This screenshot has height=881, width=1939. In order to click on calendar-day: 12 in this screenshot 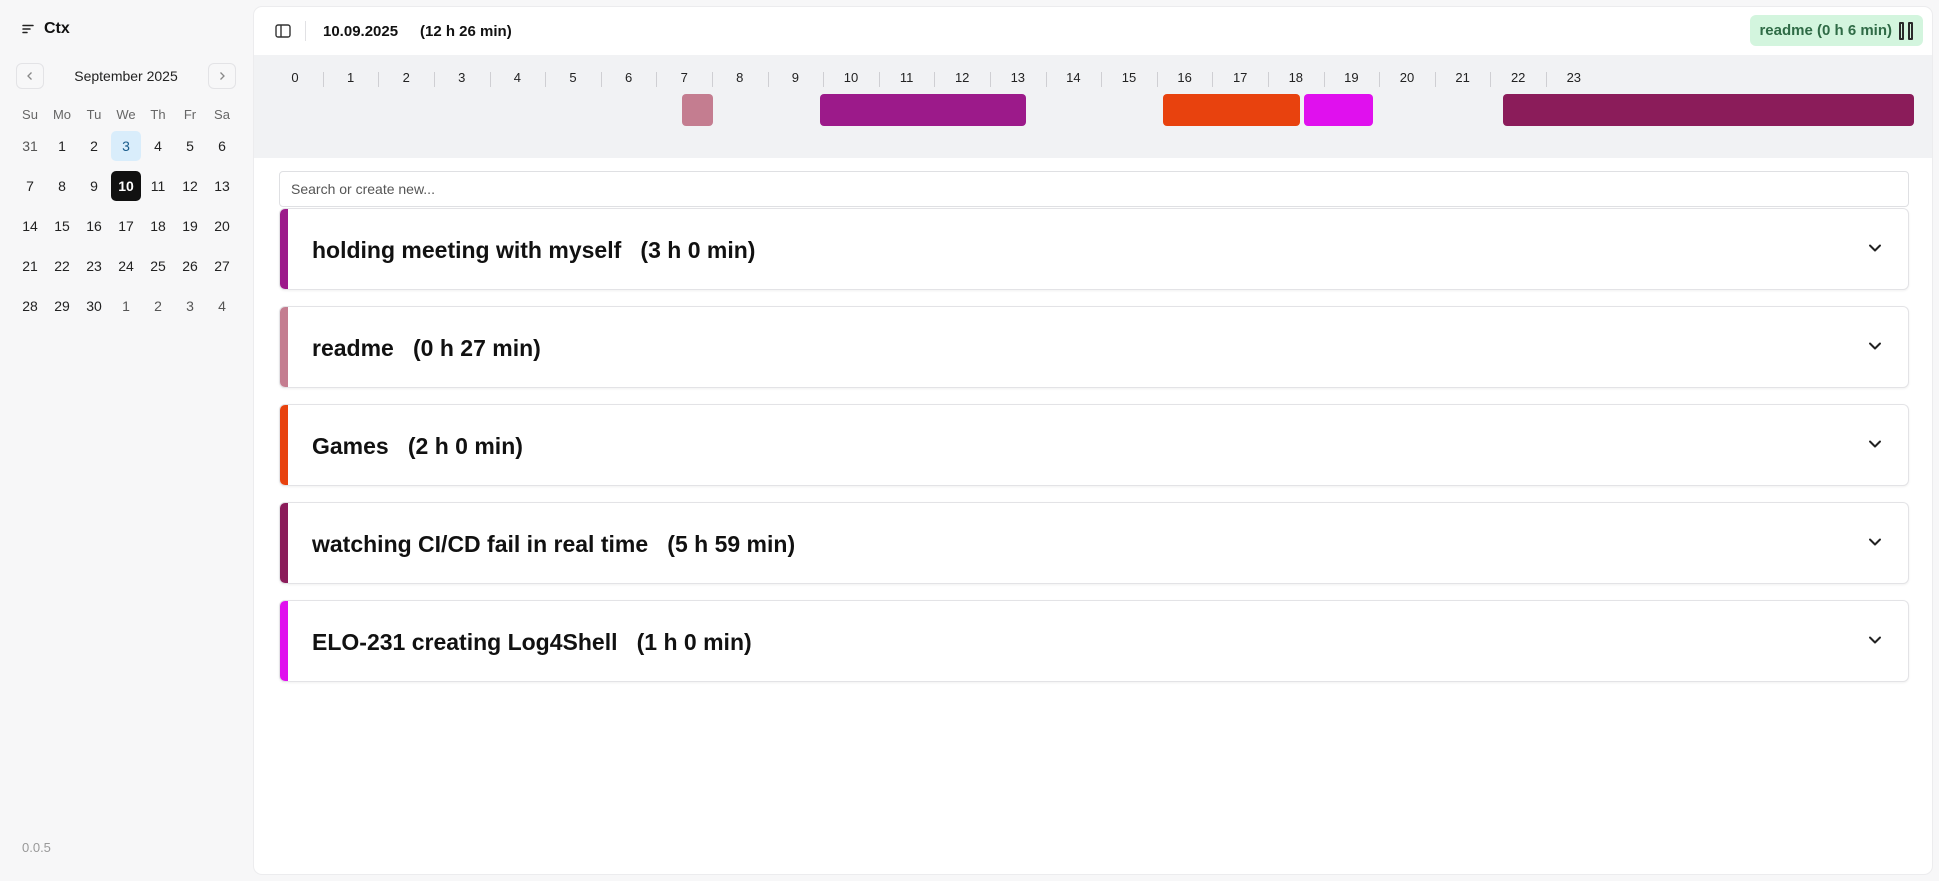, I will do `click(190, 186)`.